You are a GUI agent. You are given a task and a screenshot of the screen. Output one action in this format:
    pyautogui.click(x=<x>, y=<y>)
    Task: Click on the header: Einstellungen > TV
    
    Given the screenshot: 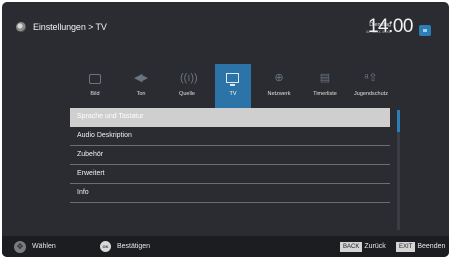 What is the action you would take?
    pyautogui.click(x=61, y=27)
    